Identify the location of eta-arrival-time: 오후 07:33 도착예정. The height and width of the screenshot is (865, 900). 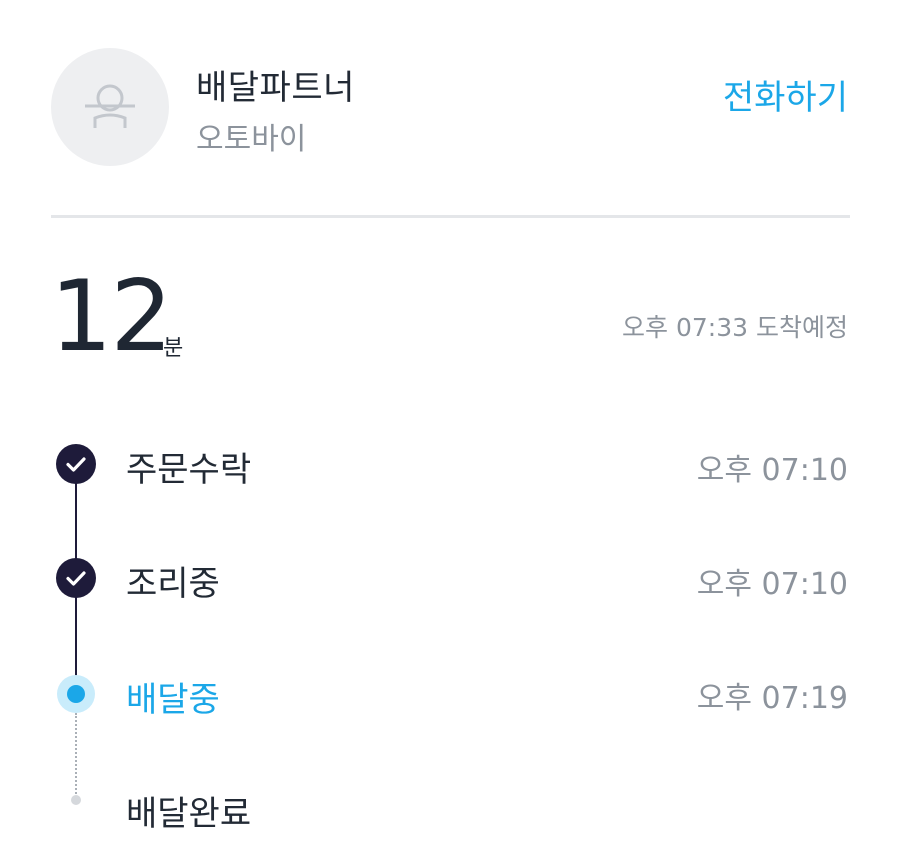
(735, 327).